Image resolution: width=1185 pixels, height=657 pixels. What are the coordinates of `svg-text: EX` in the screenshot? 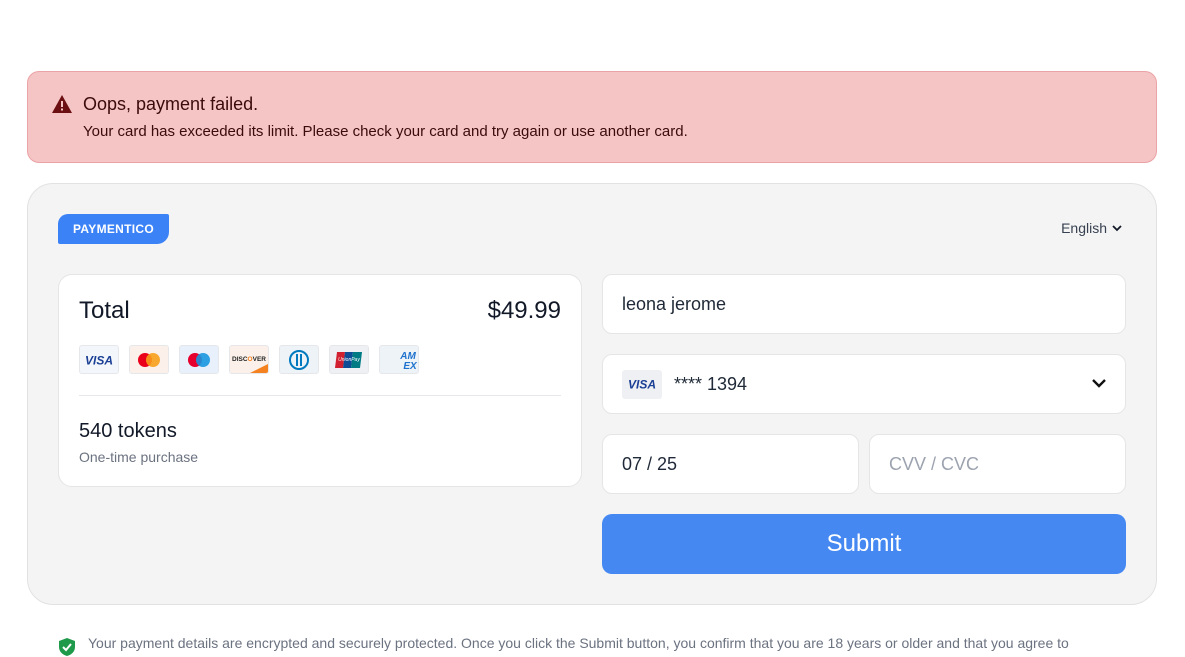 It's located at (410, 366).